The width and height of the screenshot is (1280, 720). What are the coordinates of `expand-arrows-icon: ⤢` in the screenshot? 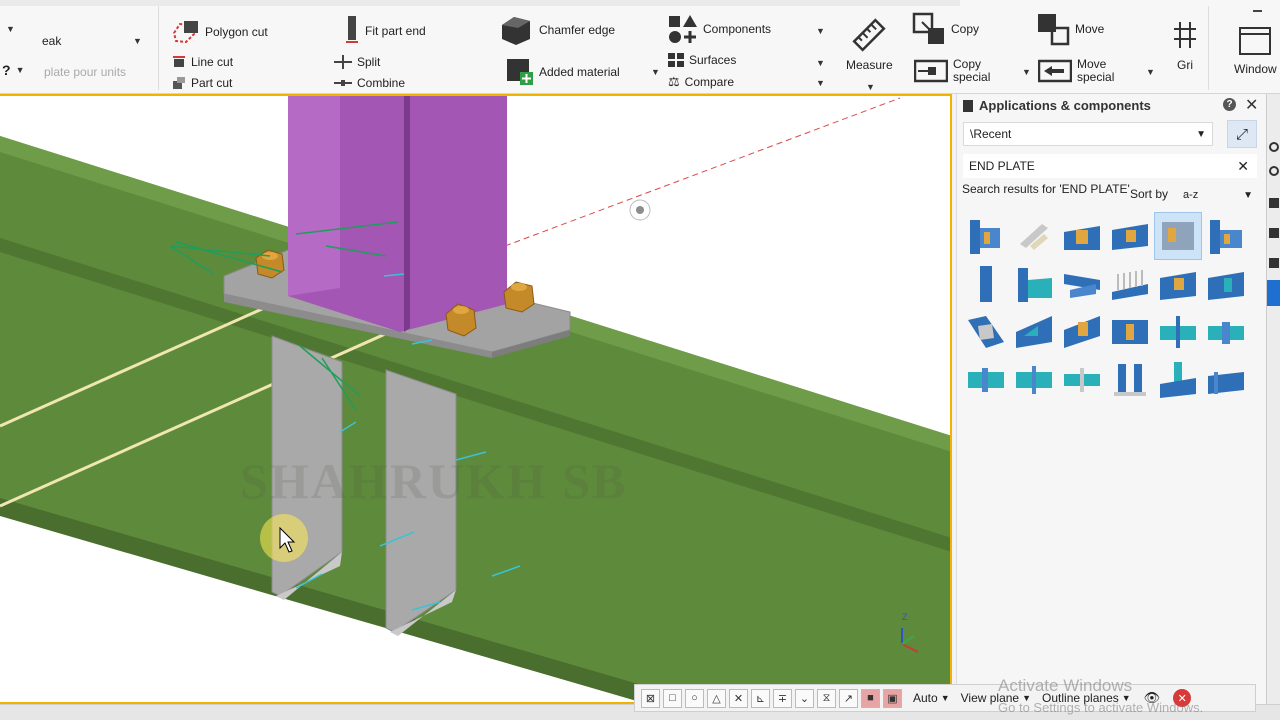 It's located at (1241, 134).